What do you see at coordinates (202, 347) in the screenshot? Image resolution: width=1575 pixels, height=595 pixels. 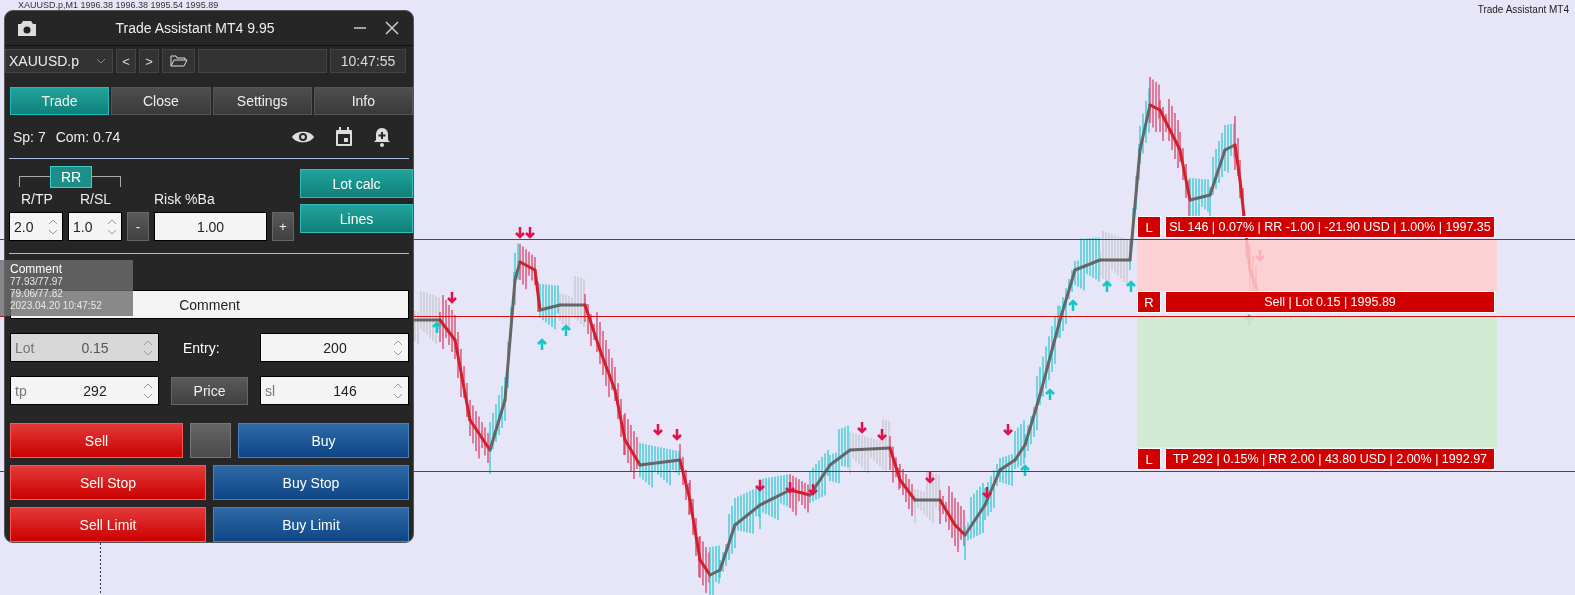 I see `entry-label: Entry:` at bounding box center [202, 347].